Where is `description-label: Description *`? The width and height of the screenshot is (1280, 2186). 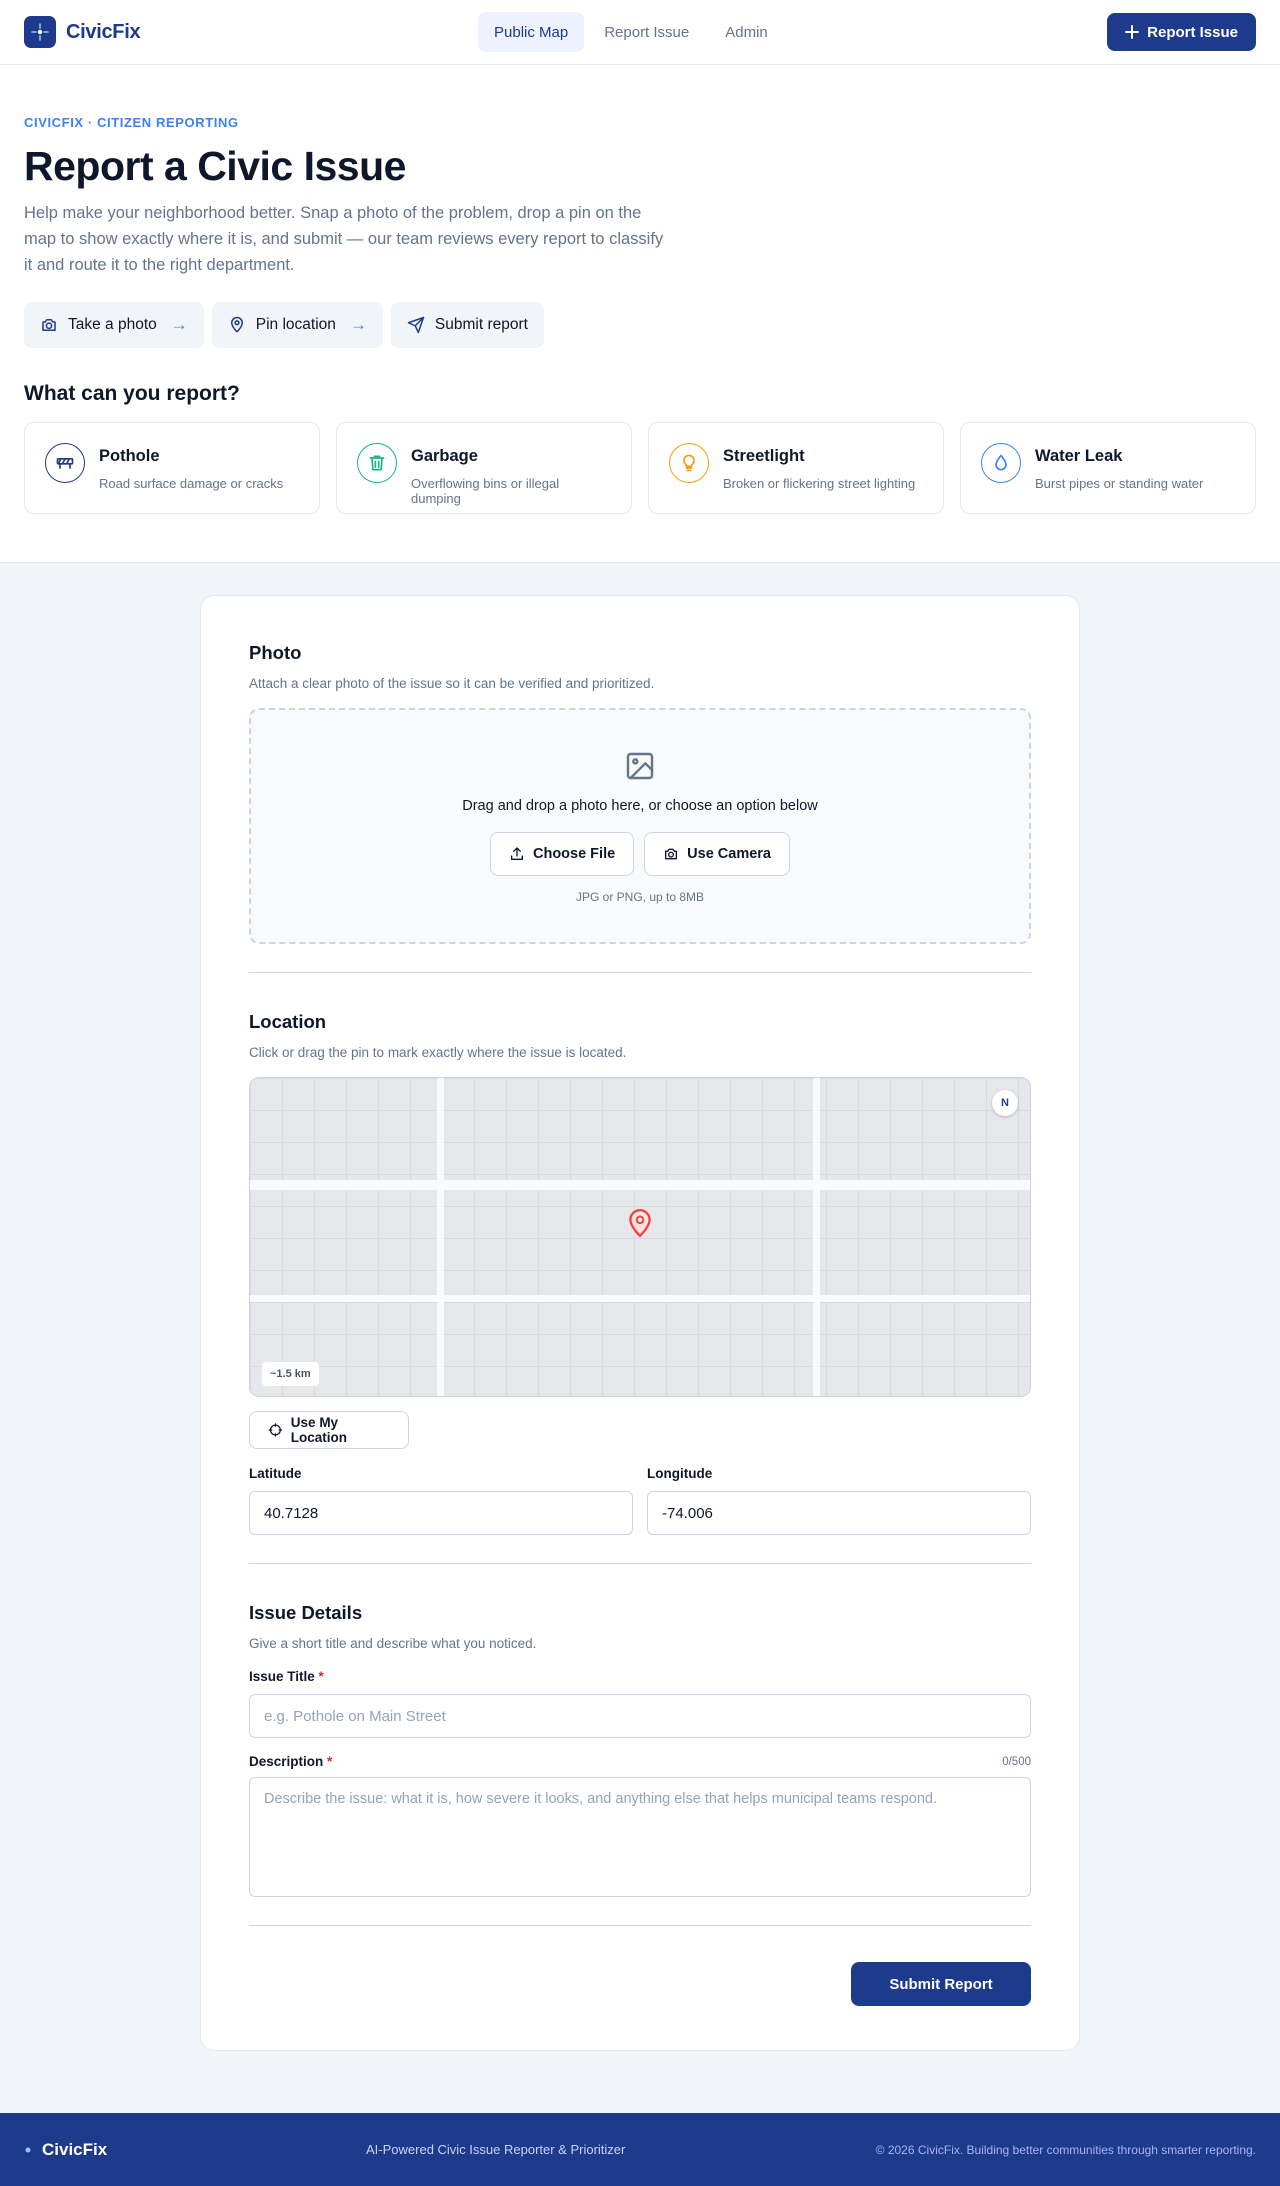
description-label: Description * is located at coordinates (290, 1761).